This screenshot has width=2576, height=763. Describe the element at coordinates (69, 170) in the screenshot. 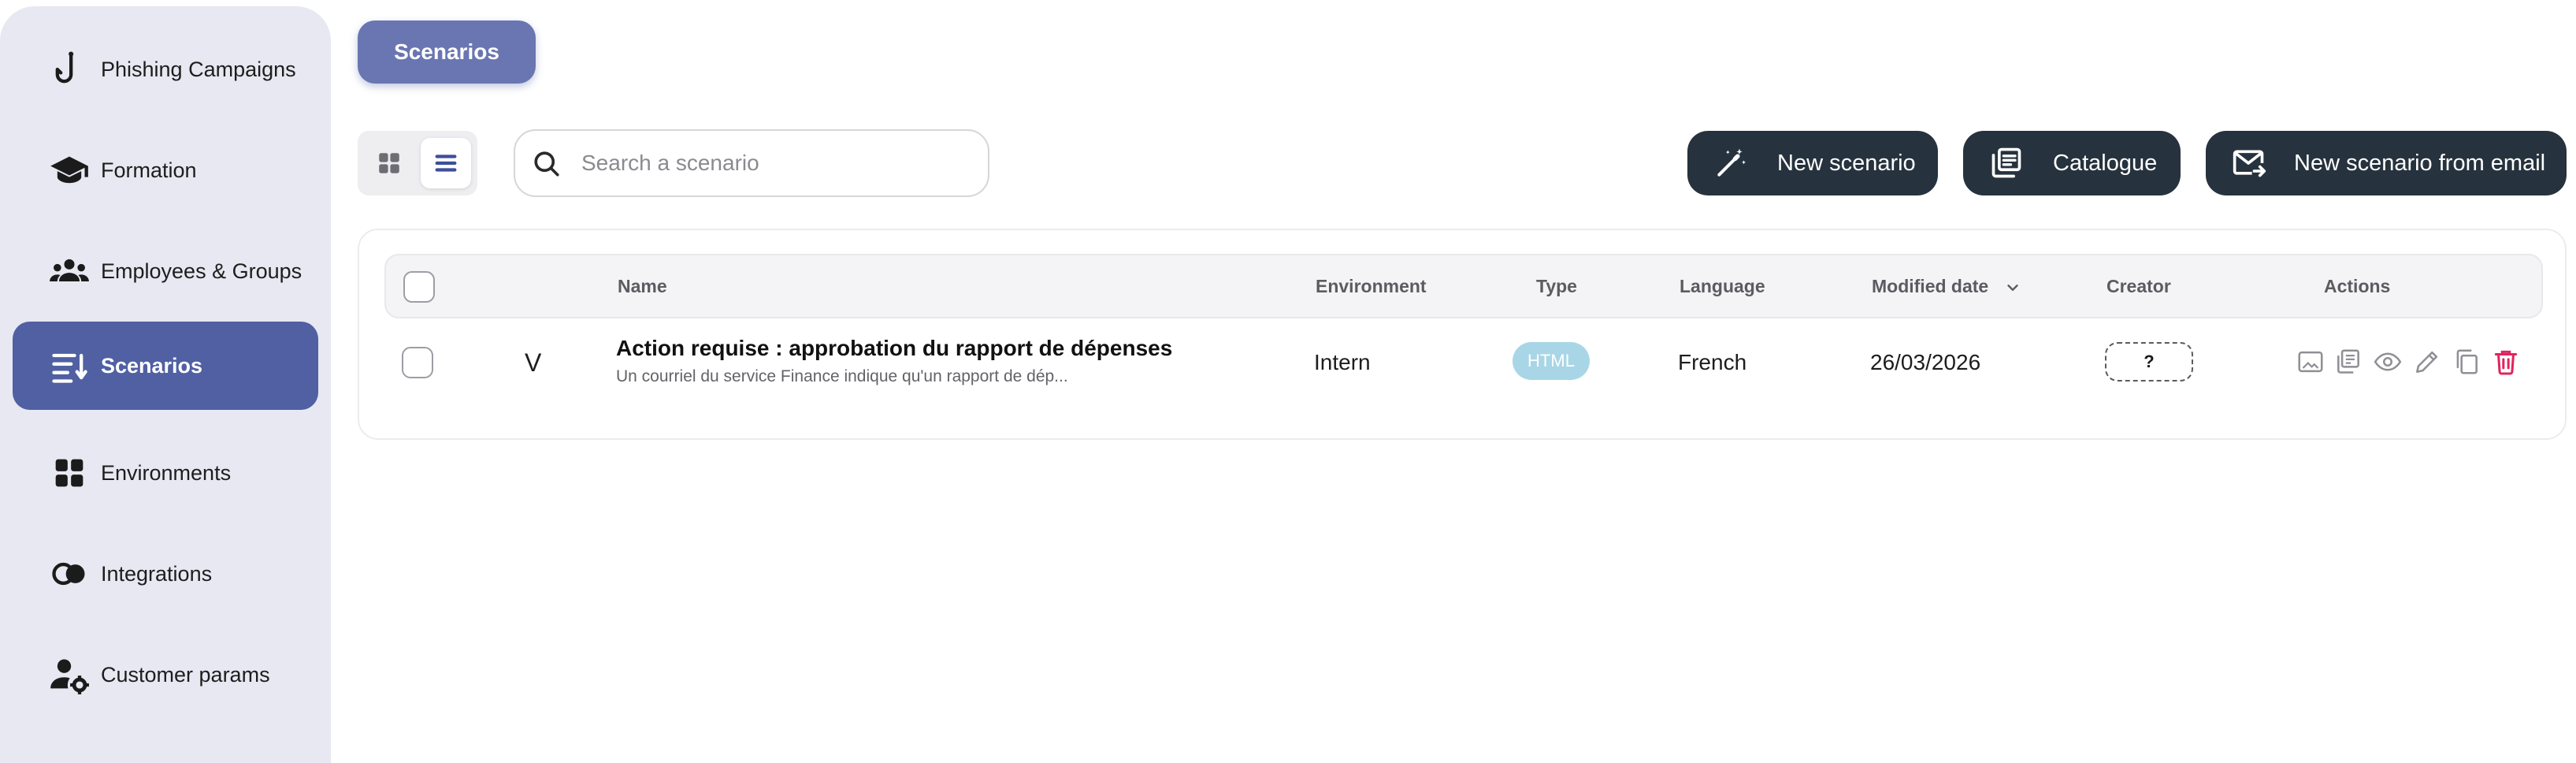

I see `graduation-cap-icon` at that location.